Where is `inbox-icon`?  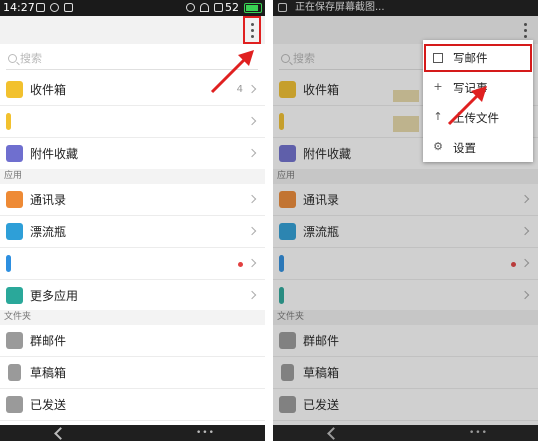 inbox-icon is located at coordinates (14, 89).